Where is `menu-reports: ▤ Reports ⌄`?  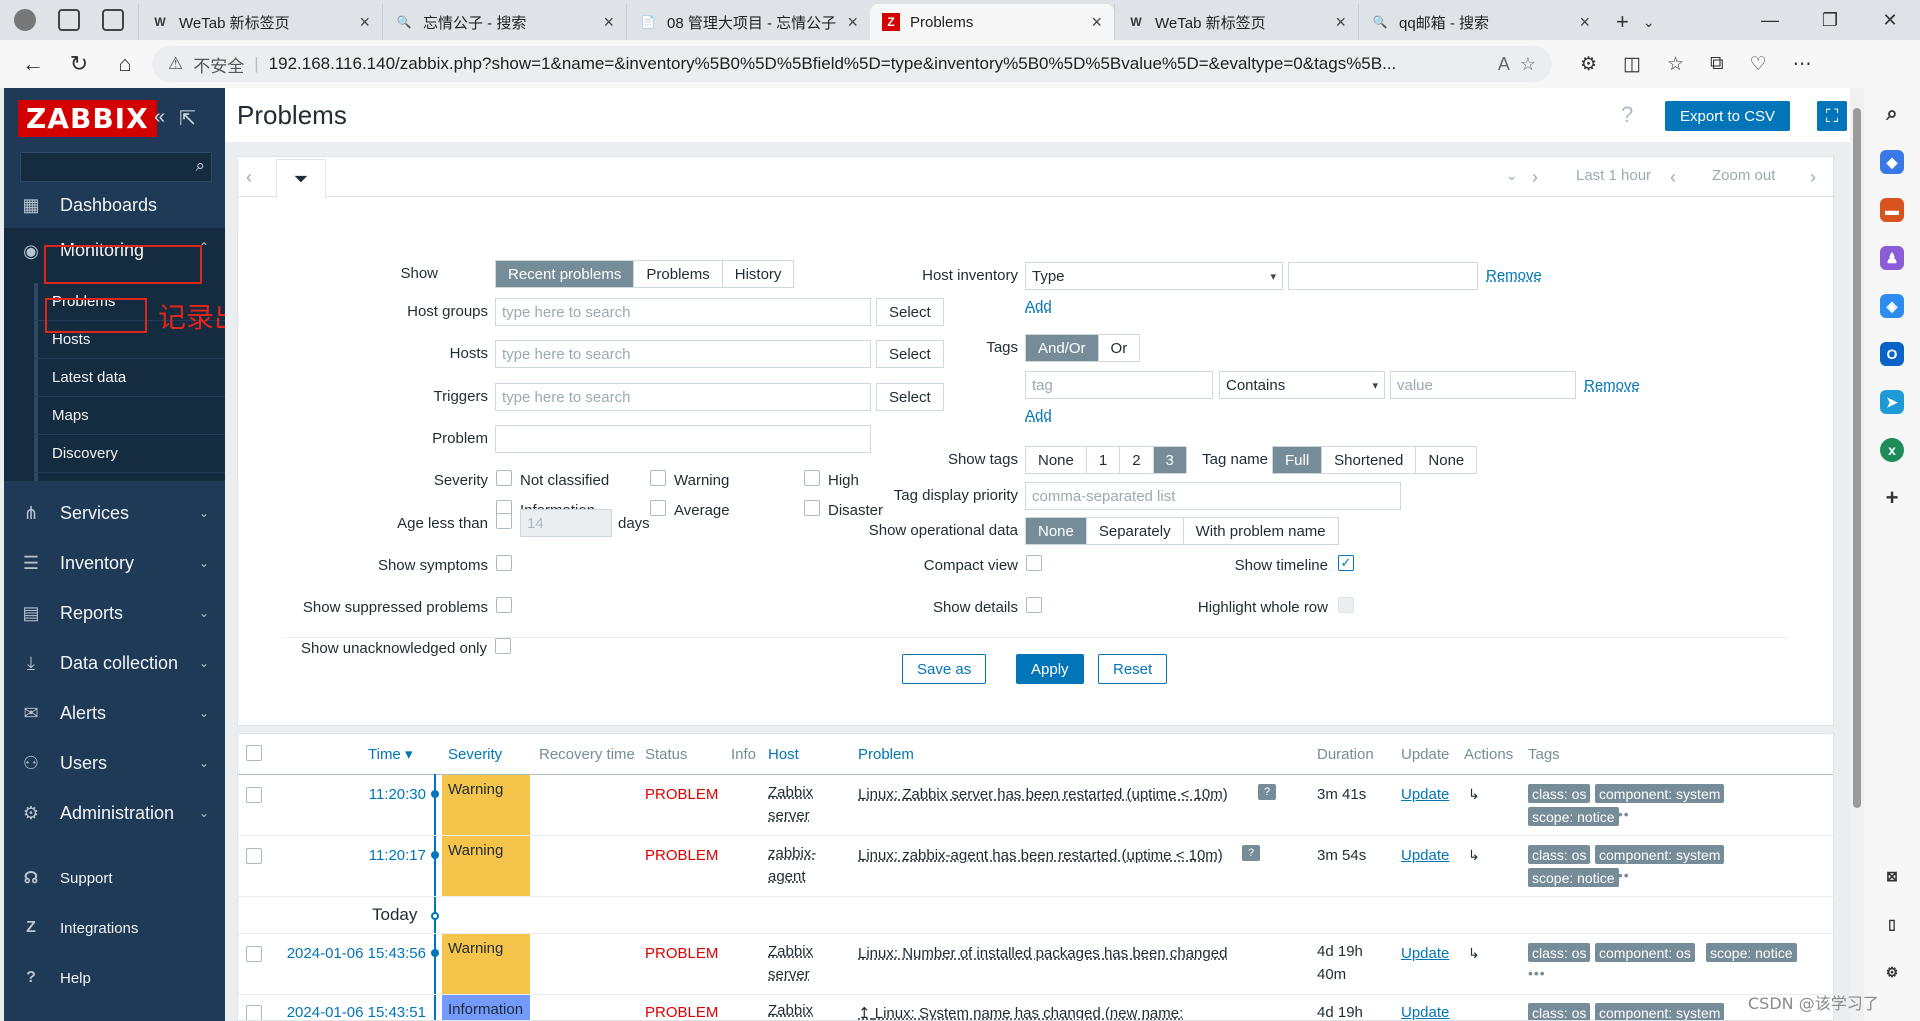 menu-reports: ▤ Reports ⌄ is located at coordinates (114, 613).